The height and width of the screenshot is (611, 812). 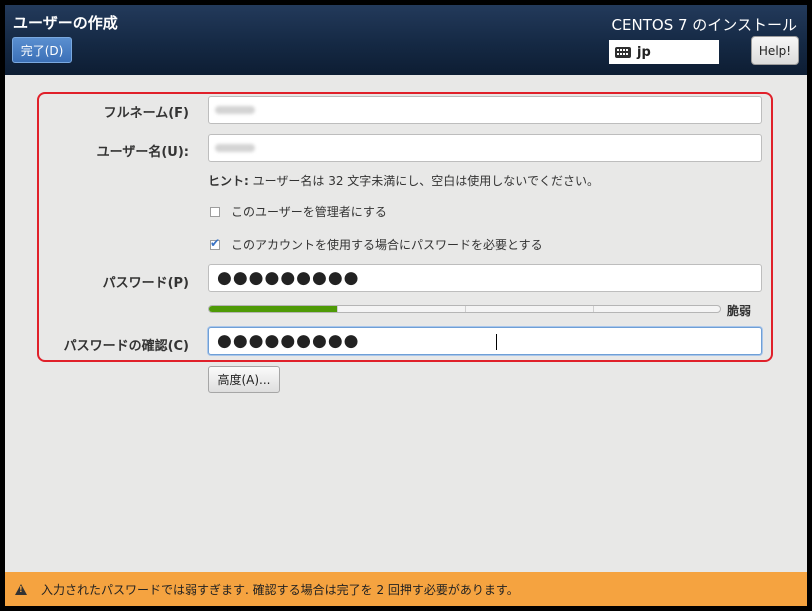 I want to click on password-field: ●●●●●●●●●, so click(x=485, y=278).